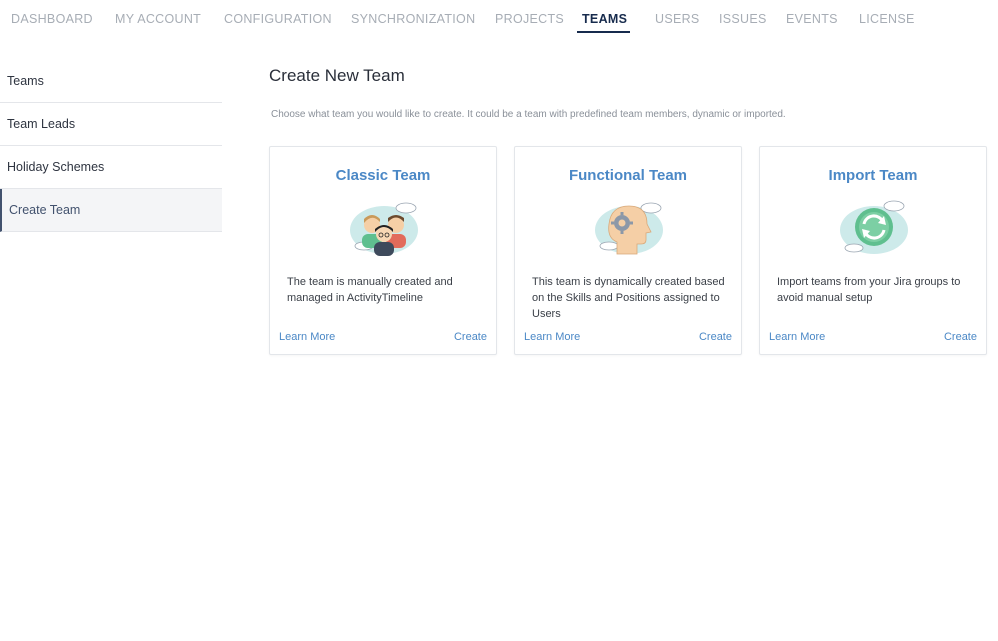 The image size is (998, 641). I want to click on sidebar-item-label: Team Leads, so click(41, 124).